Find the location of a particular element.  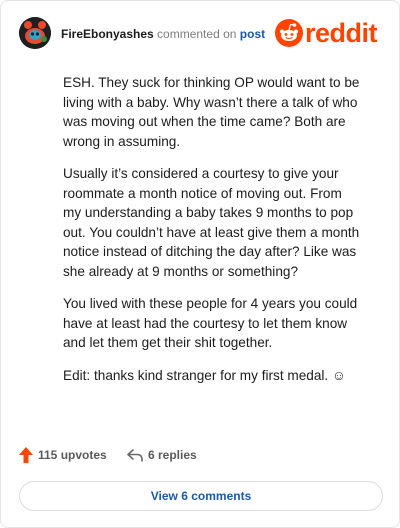

snoo-avatar-icon is located at coordinates (35, 33).